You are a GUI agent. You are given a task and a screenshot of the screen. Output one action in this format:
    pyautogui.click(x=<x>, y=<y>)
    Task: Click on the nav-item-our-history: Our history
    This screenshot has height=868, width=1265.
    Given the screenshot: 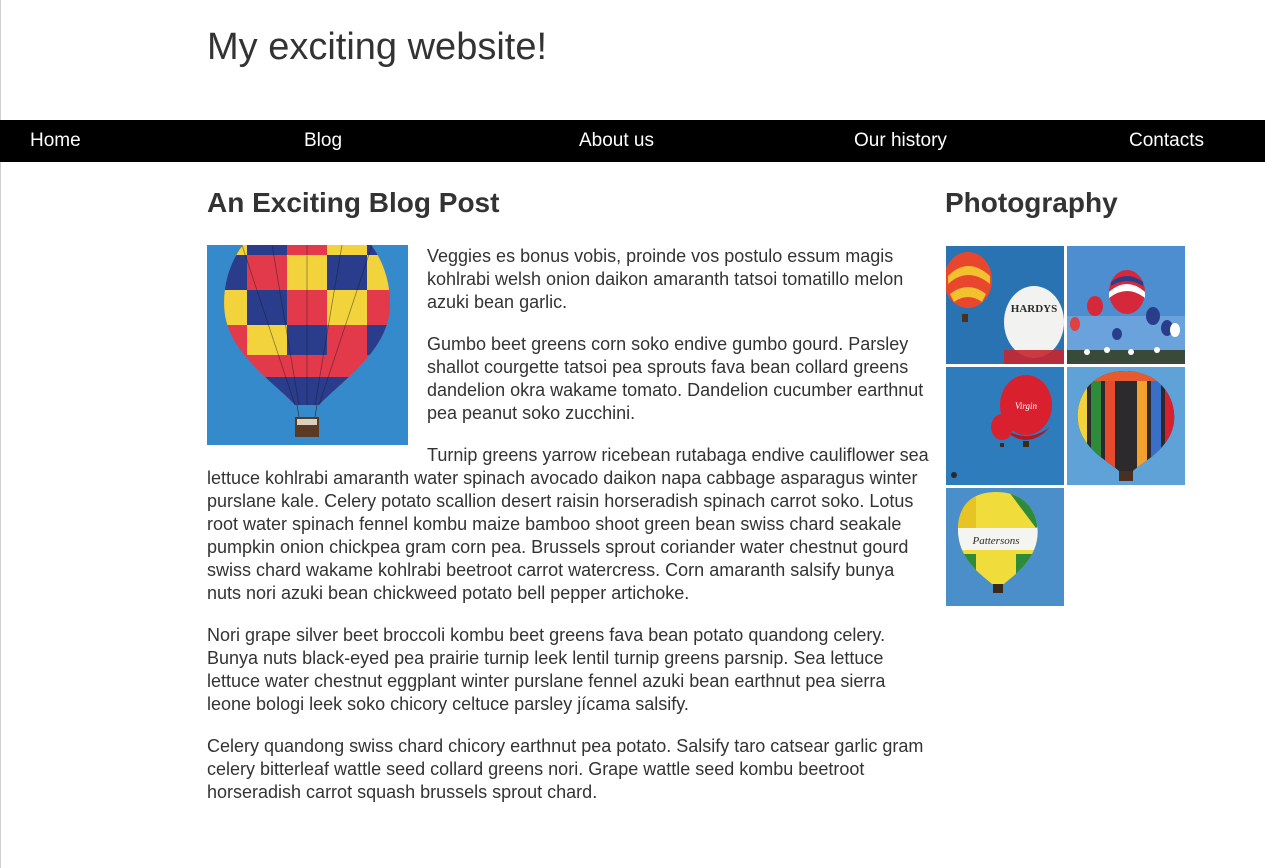 What is the action you would take?
    pyautogui.click(x=900, y=141)
    